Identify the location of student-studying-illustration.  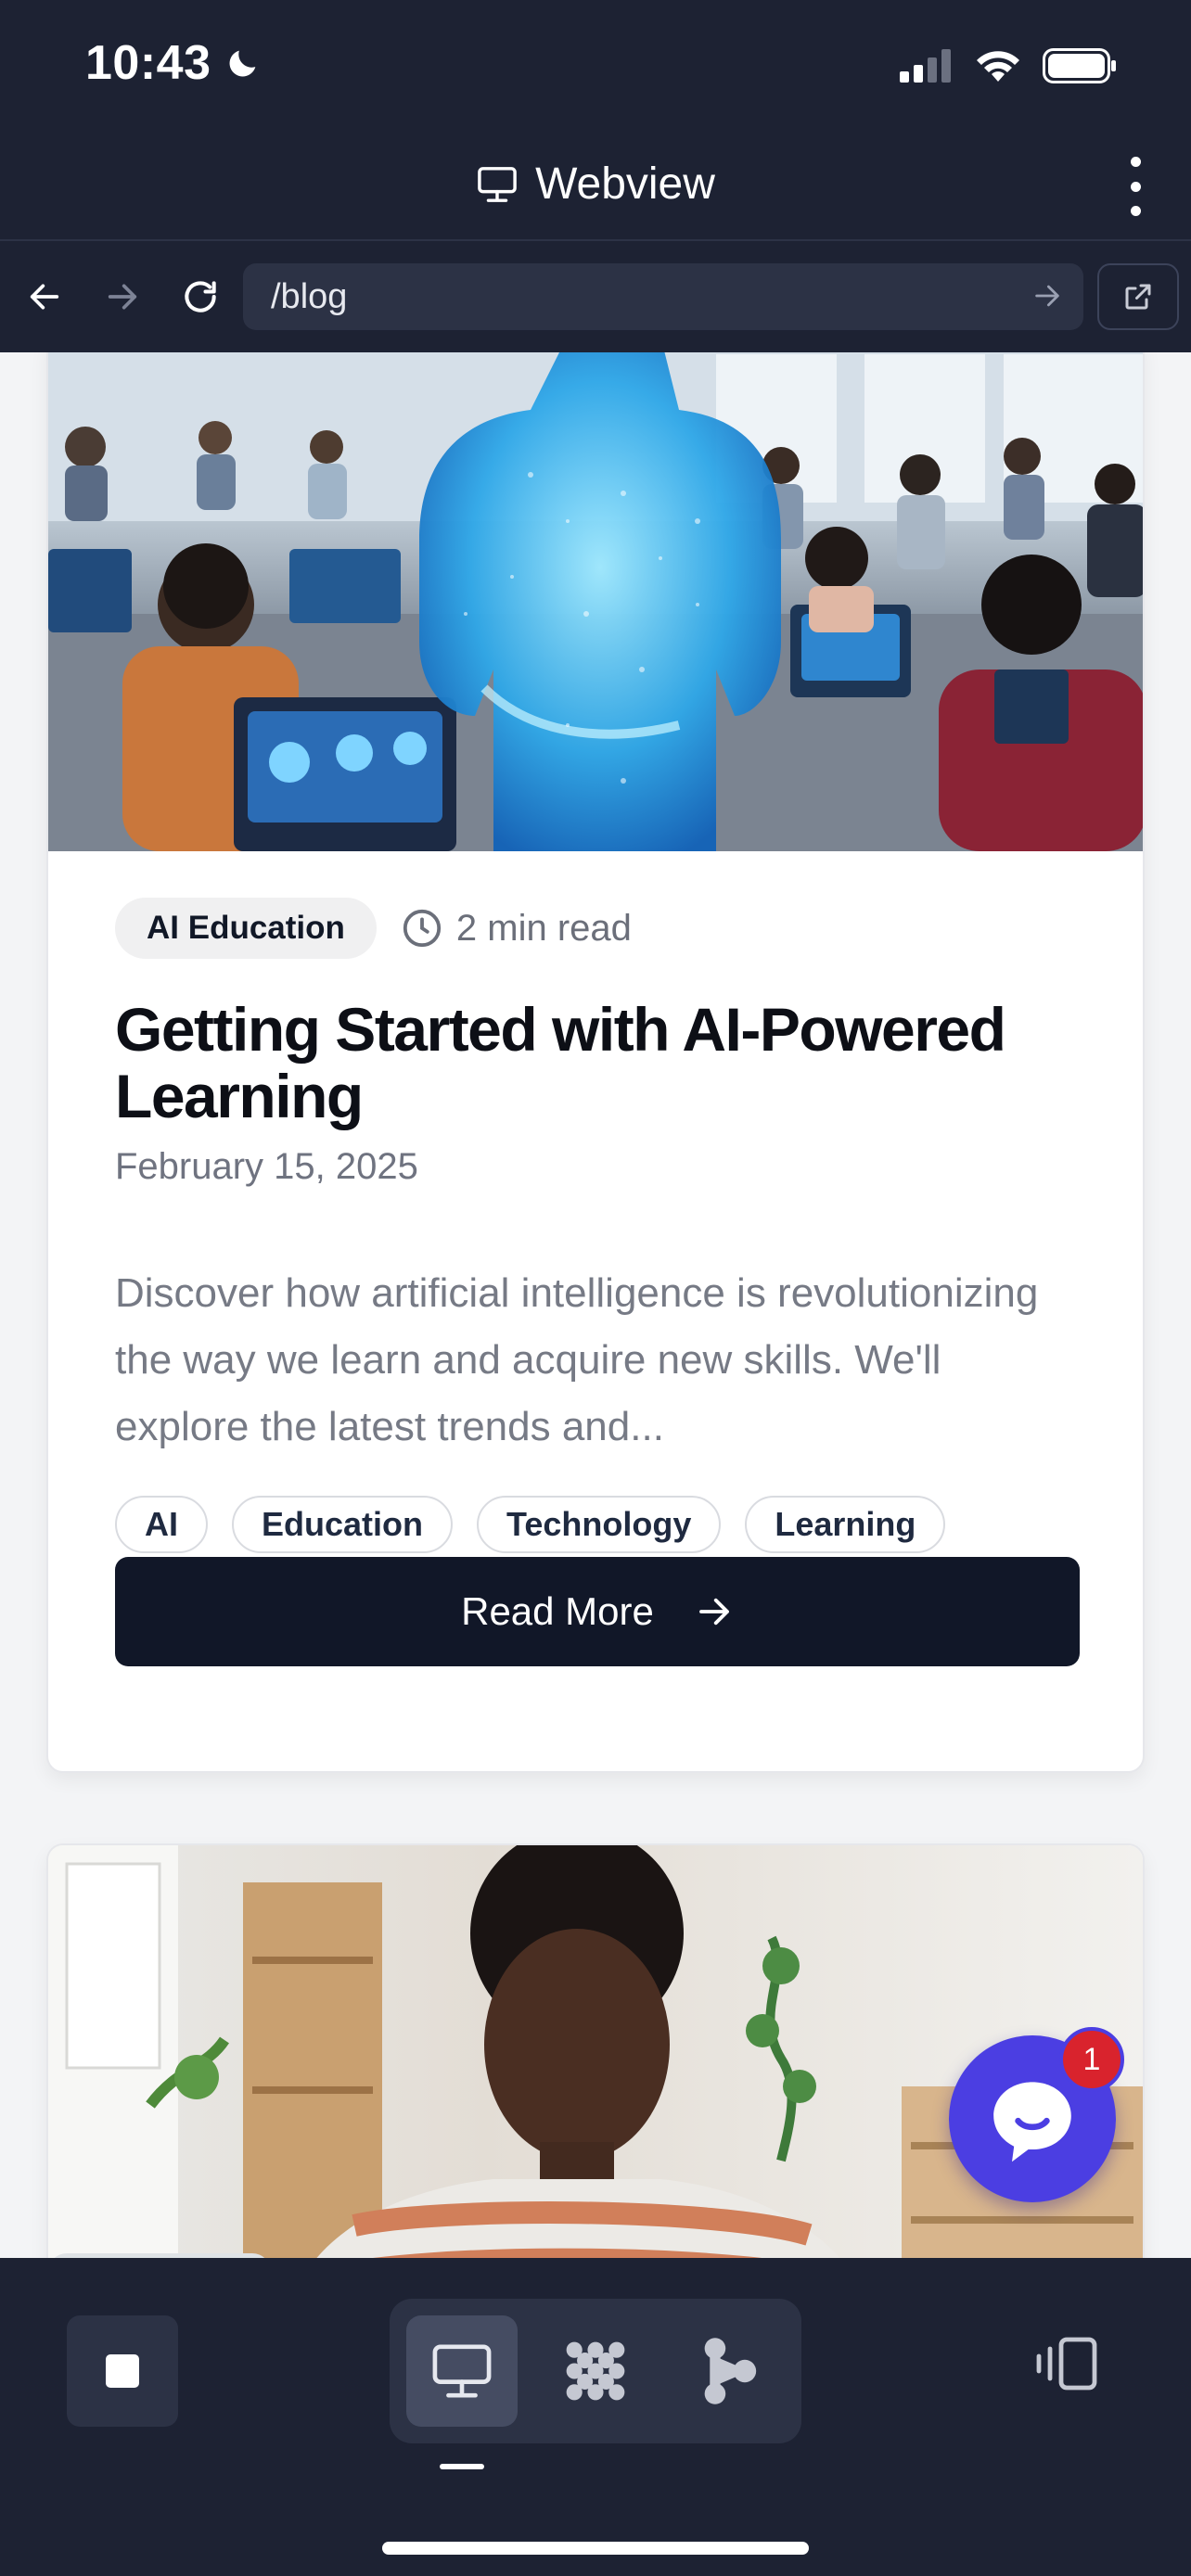
(595, 2051).